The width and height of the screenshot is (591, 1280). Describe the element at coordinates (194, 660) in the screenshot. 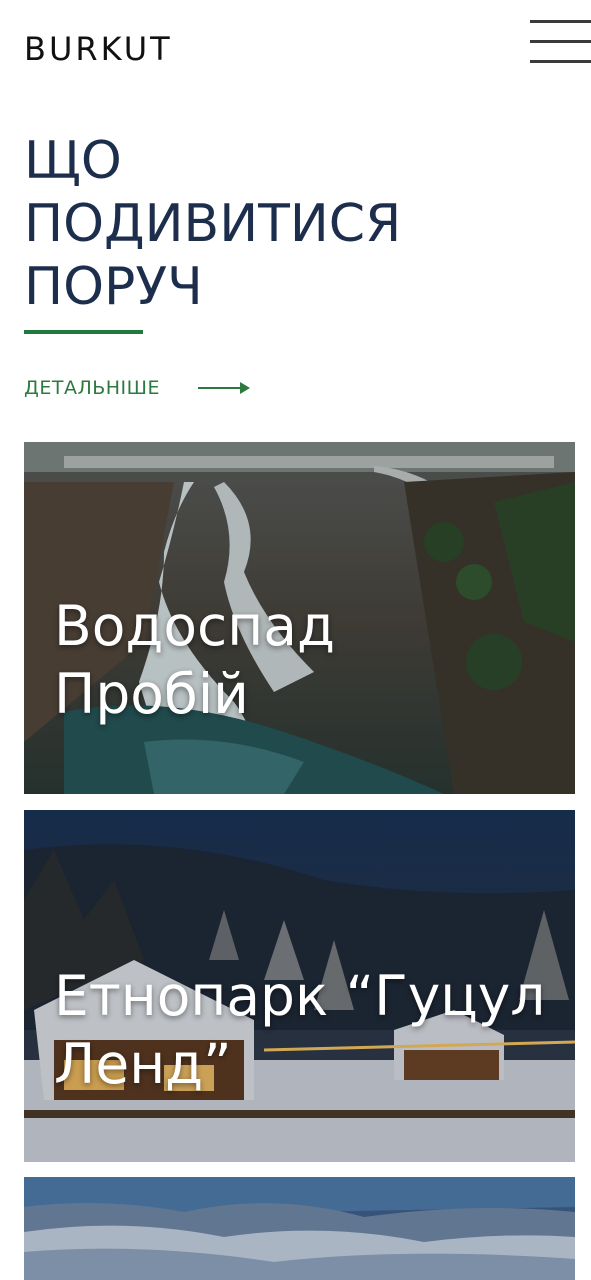

I see `card-title: Водоспад Пробій` at that location.